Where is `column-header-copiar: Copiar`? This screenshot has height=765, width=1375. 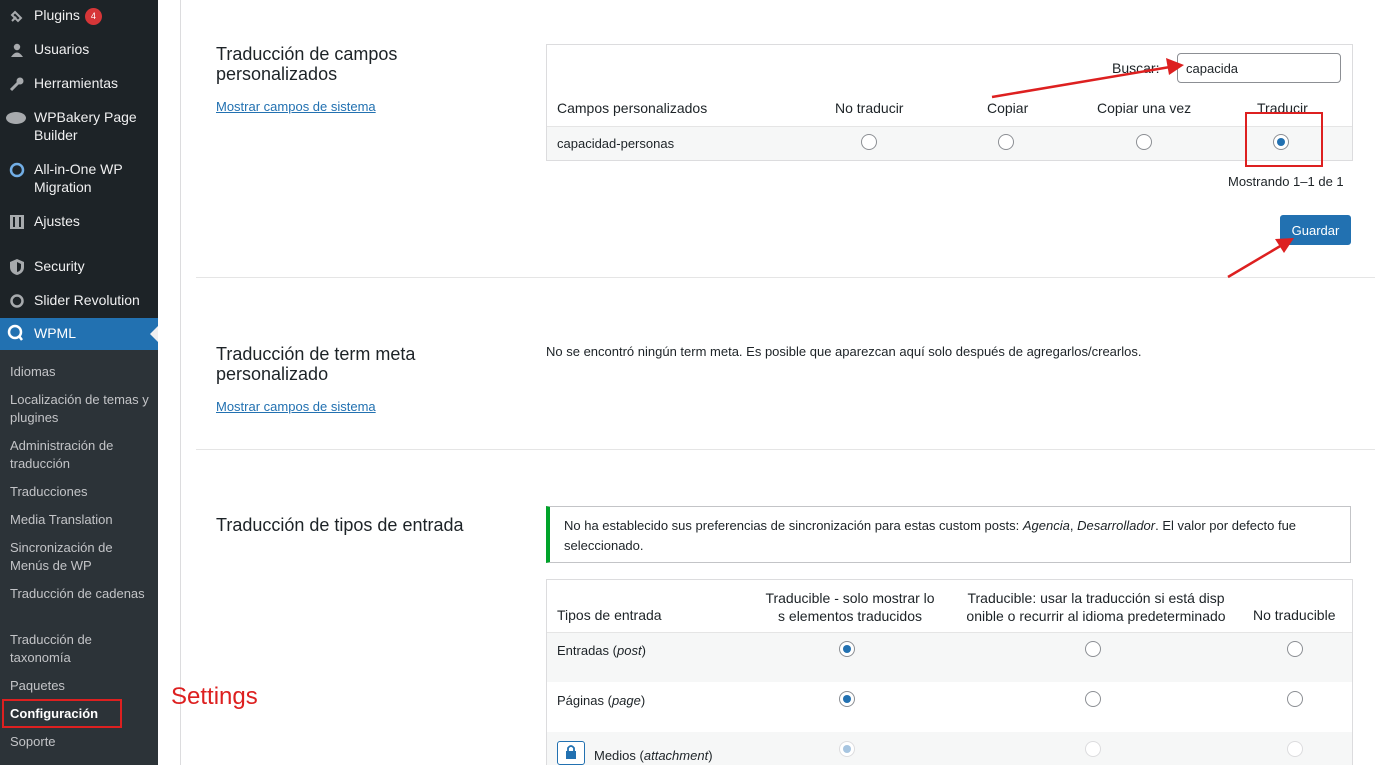 column-header-copiar: Copiar is located at coordinates (1008, 108).